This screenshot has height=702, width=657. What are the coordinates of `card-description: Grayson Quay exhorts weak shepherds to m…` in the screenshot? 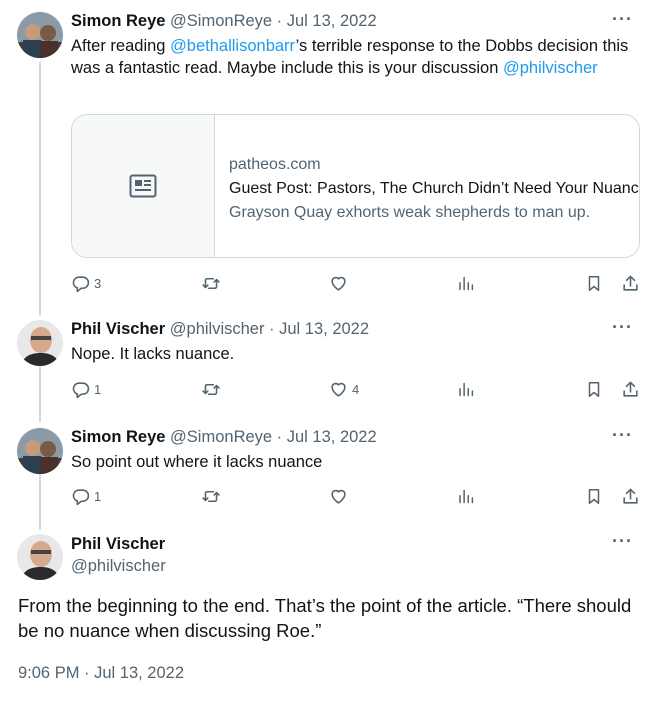 It's located at (410, 212).